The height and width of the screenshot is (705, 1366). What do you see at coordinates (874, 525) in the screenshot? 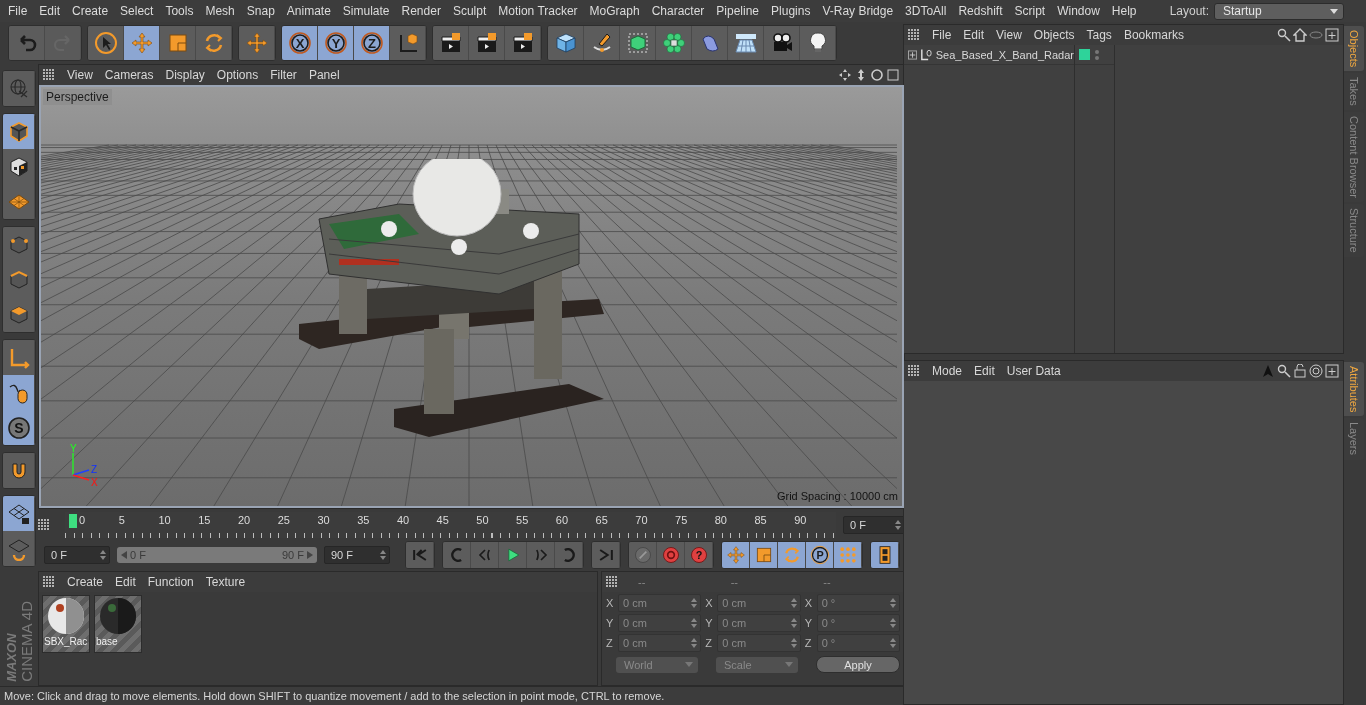
I see `current-frame-field: 0 F` at bounding box center [874, 525].